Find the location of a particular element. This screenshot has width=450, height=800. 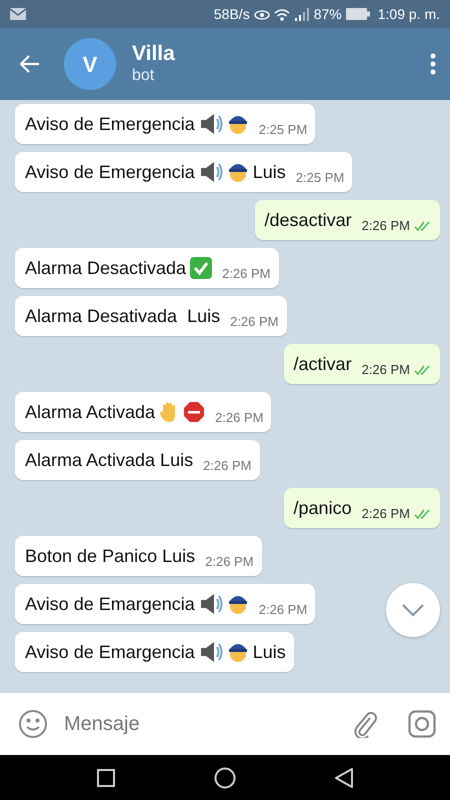

back-arrow-icon is located at coordinates (30, 63).